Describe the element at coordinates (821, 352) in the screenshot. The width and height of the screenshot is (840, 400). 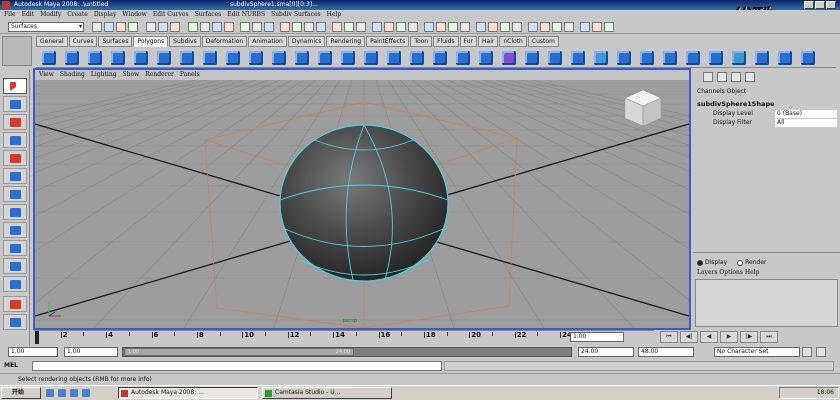
I see `autokey-icon` at that location.